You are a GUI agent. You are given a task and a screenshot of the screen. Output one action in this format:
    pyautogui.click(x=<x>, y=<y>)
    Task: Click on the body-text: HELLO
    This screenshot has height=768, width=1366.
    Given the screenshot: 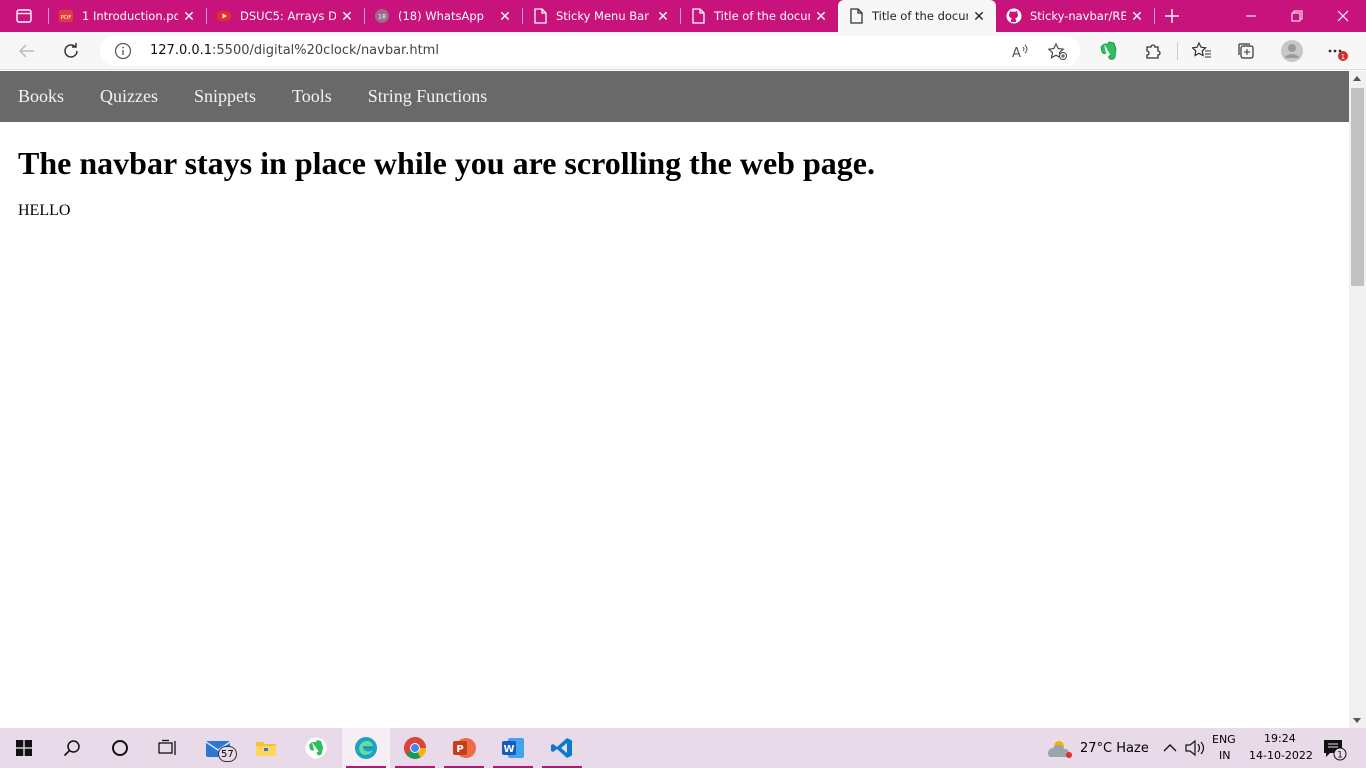 What is the action you would take?
    pyautogui.click(x=44, y=210)
    